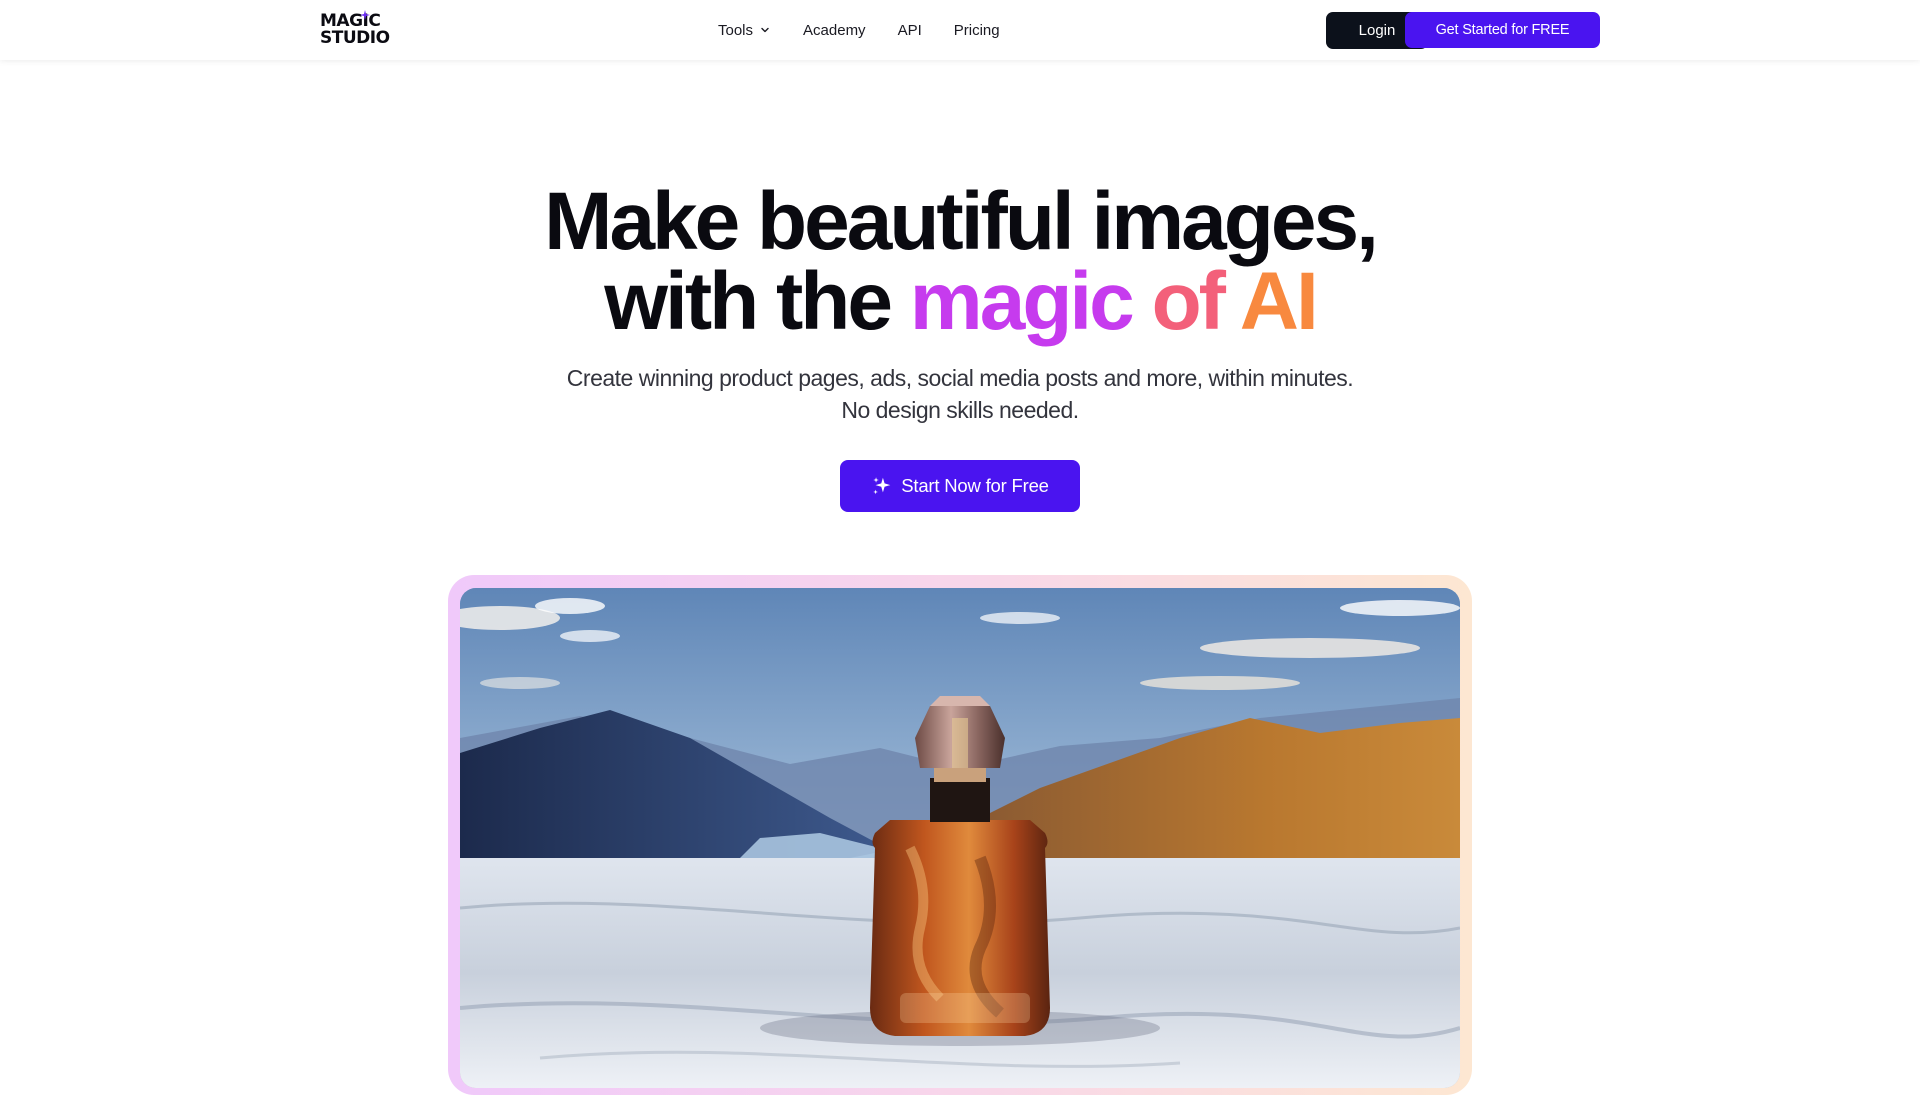 Image resolution: width=1920 pixels, height=1095 pixels. I want to click on nav-tools: Tools, so click(744, 30).